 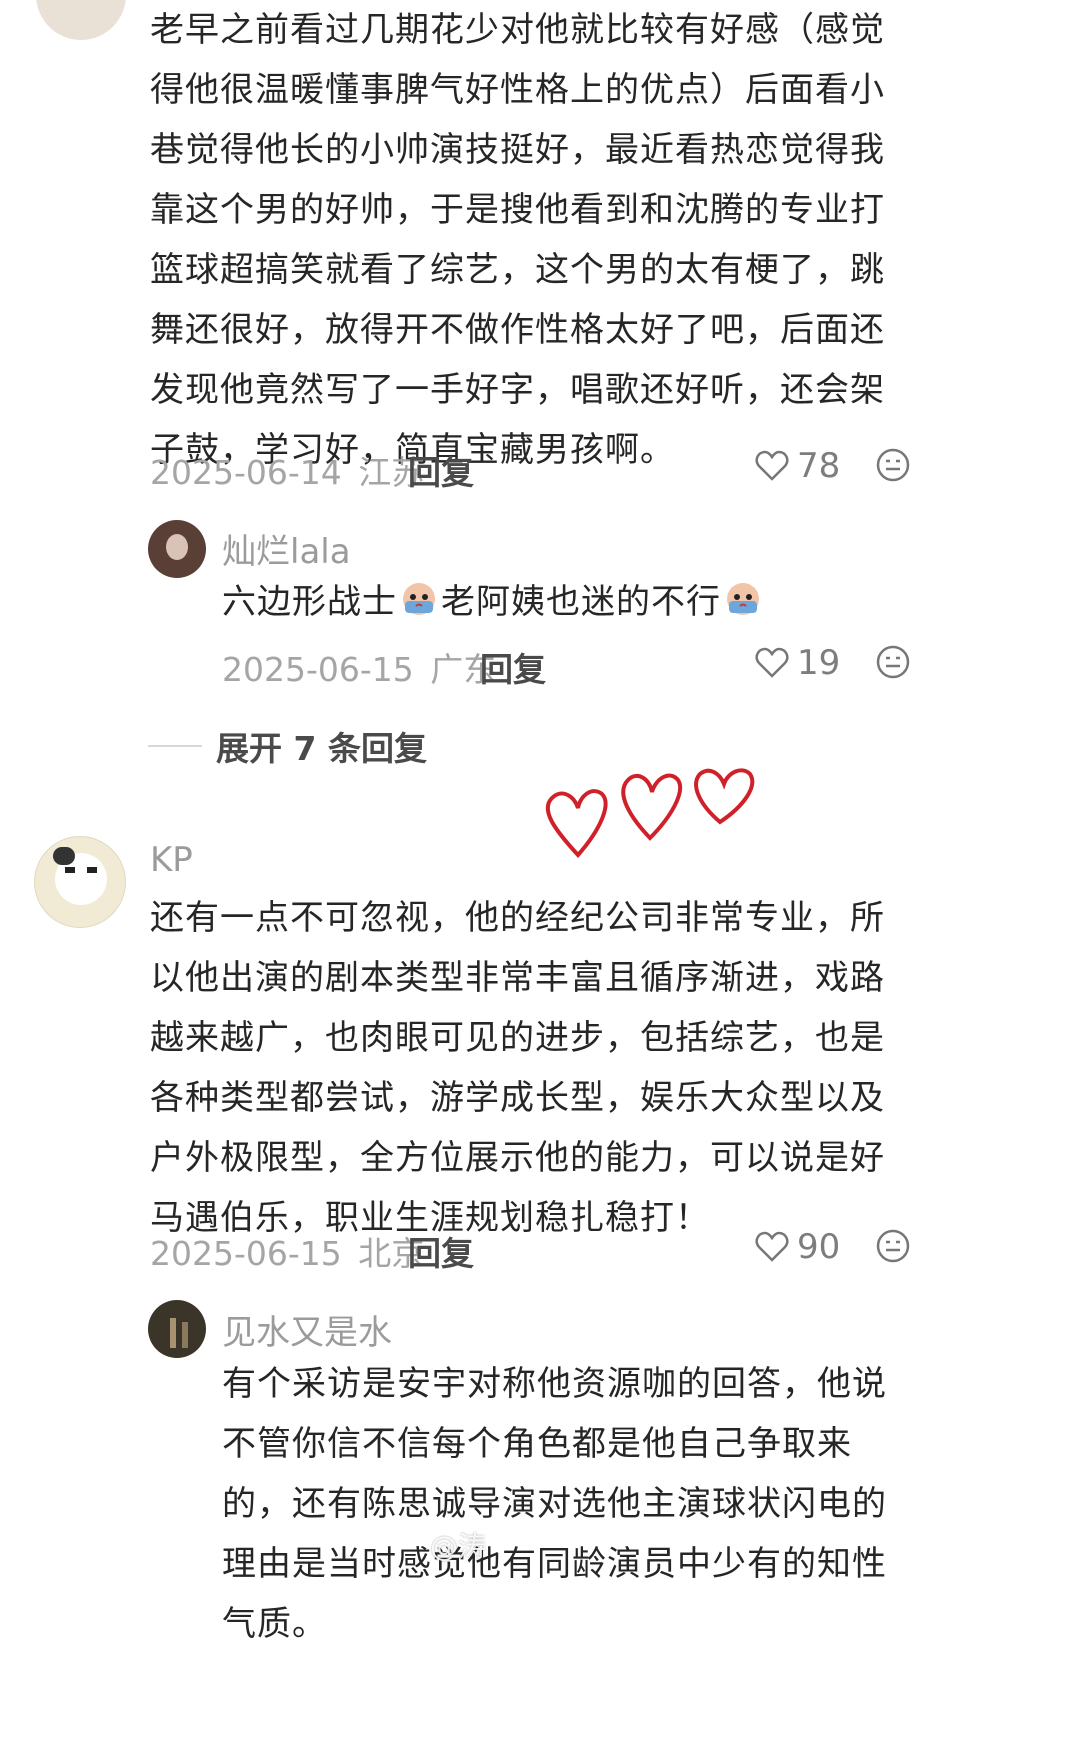 I want to click on comment-date: 2025-06-14, so click(x=246, y=472).